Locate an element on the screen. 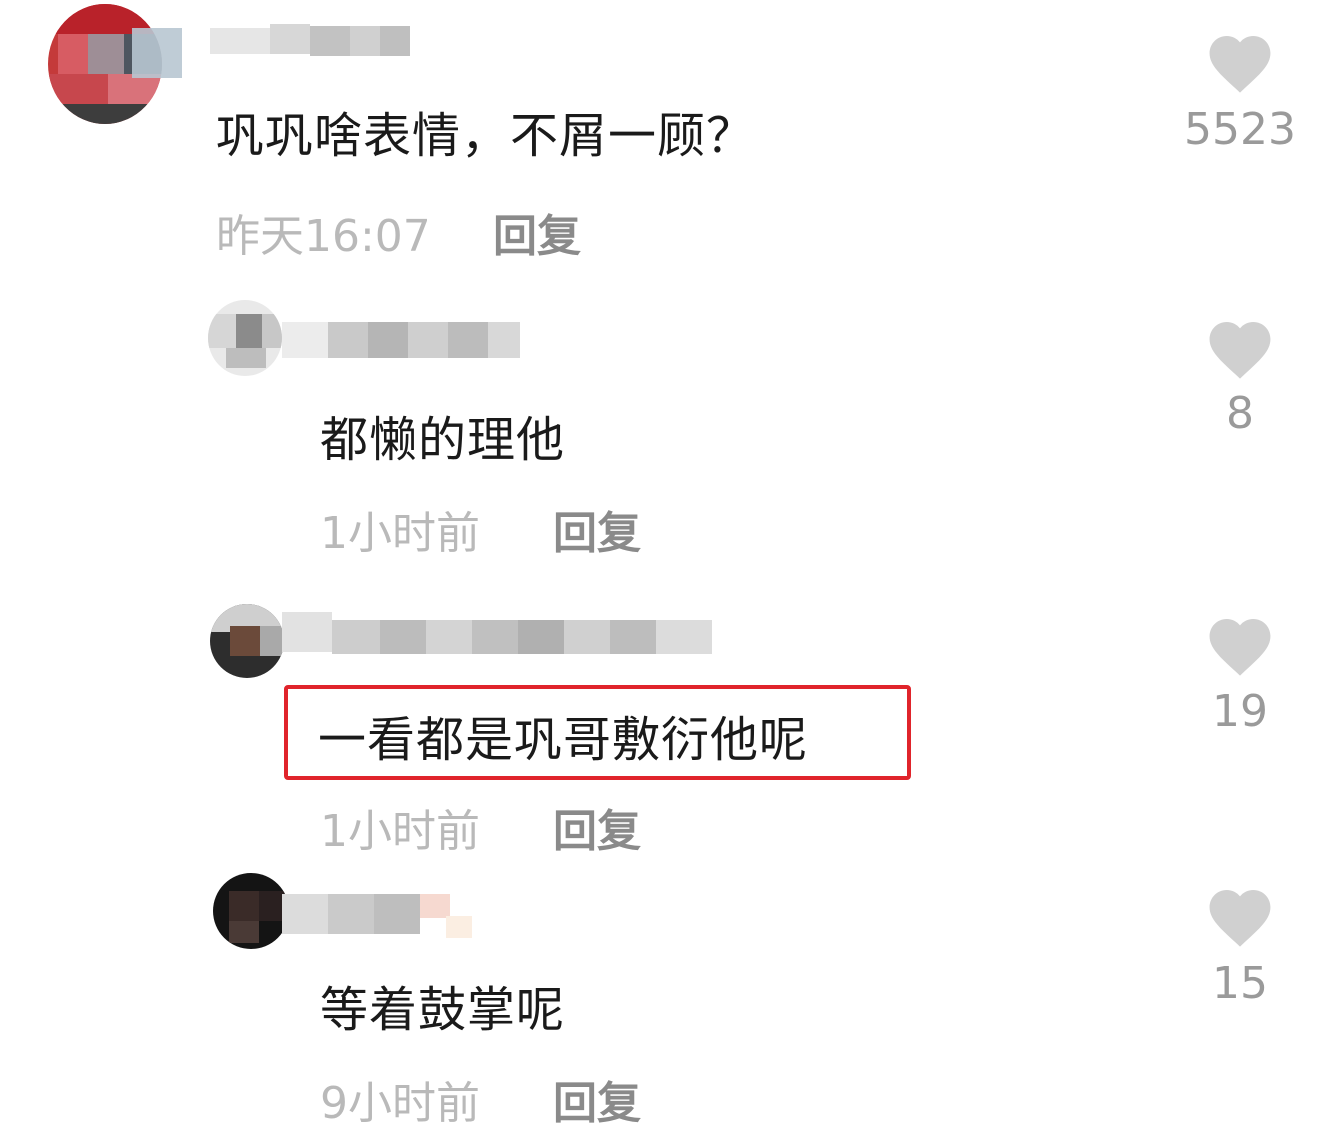 The image size is (1320, 1132). like-count: 5523 is located at coordinates (1240, 129).